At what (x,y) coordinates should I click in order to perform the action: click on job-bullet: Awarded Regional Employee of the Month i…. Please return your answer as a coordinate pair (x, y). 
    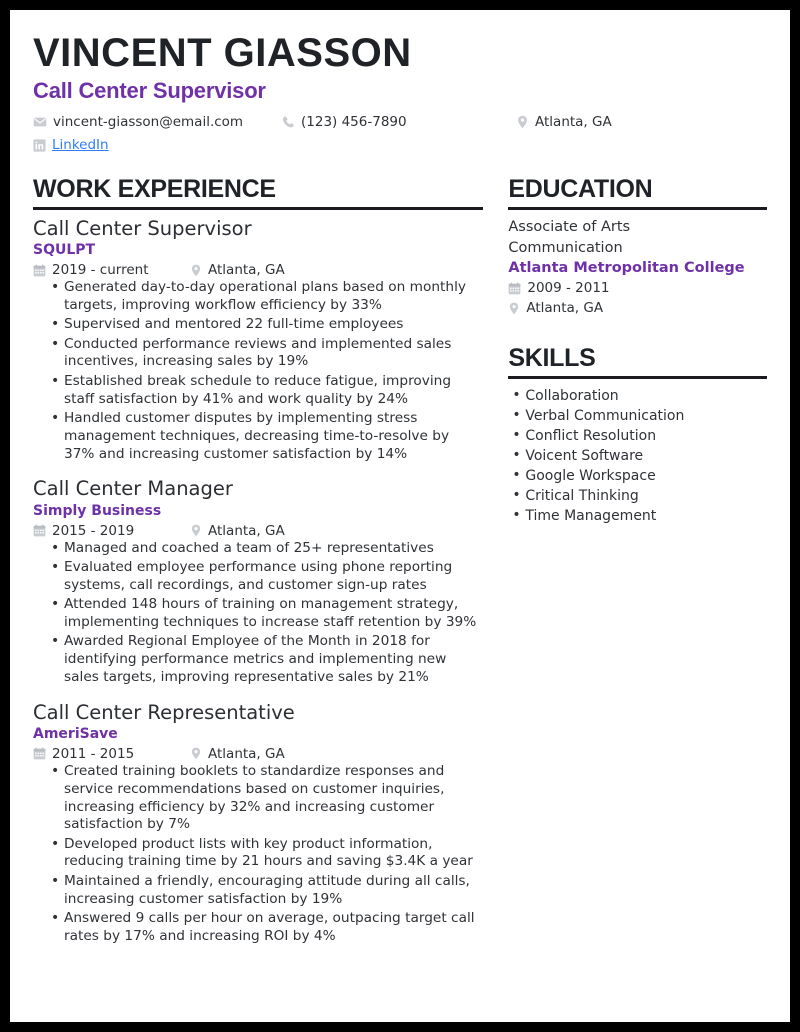
    Looking at the image, I should click on (267, 659).